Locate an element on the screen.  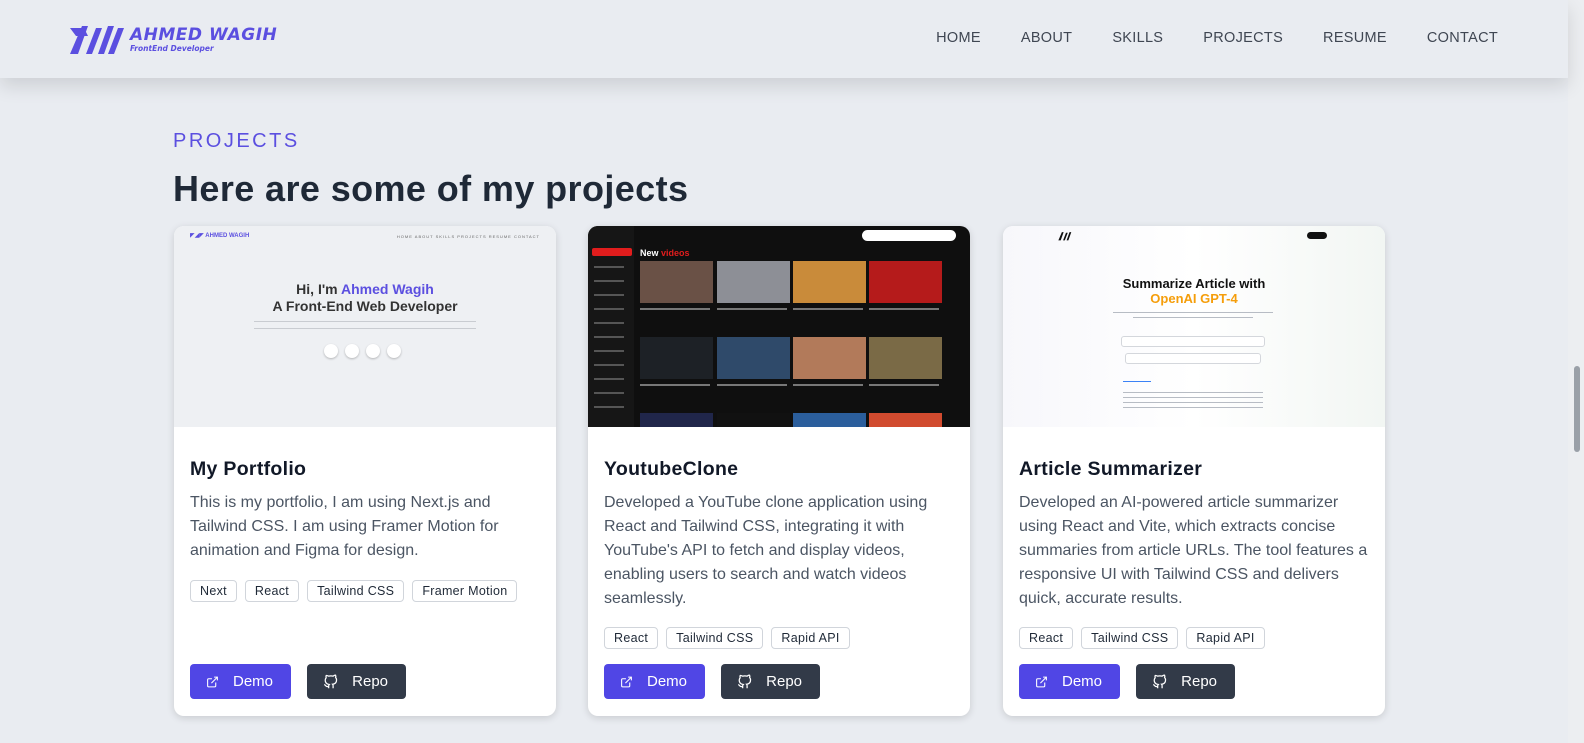
project-title: Article Summarizer is located at coordinates (1111, 469).